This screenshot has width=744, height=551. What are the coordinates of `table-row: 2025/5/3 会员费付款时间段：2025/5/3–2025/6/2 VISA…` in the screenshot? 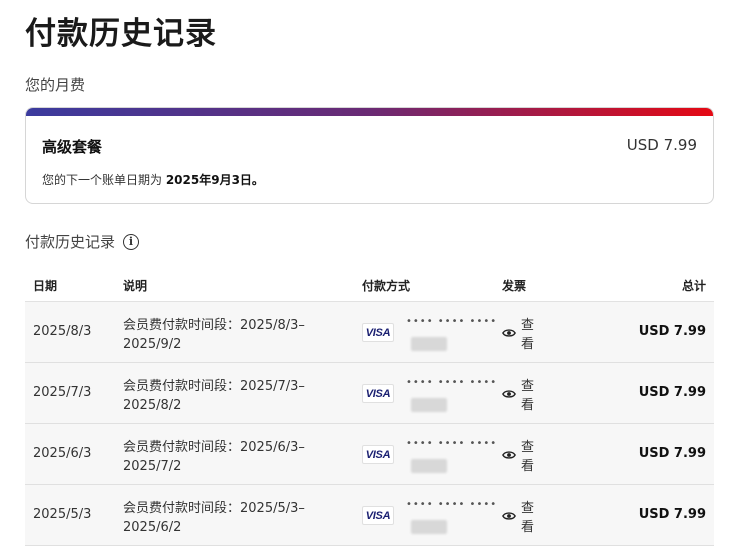 It's located at (369, 515).